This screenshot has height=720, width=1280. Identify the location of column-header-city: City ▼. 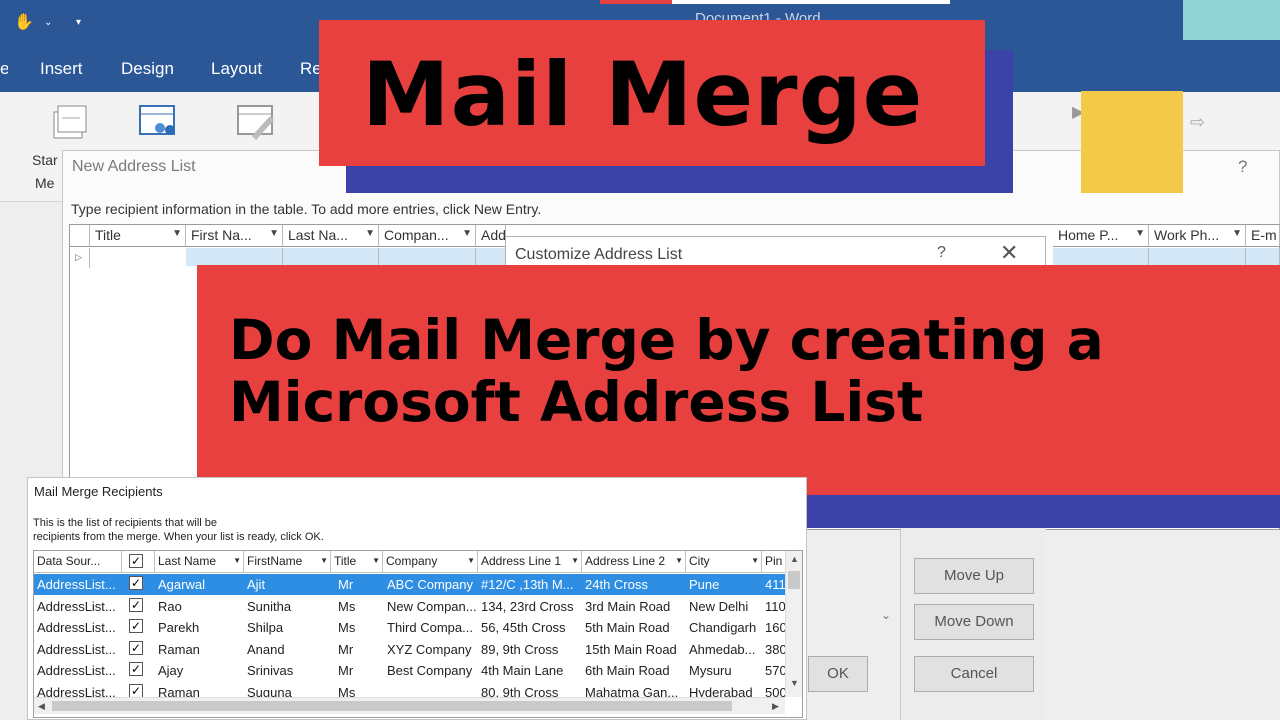
(724, 562).